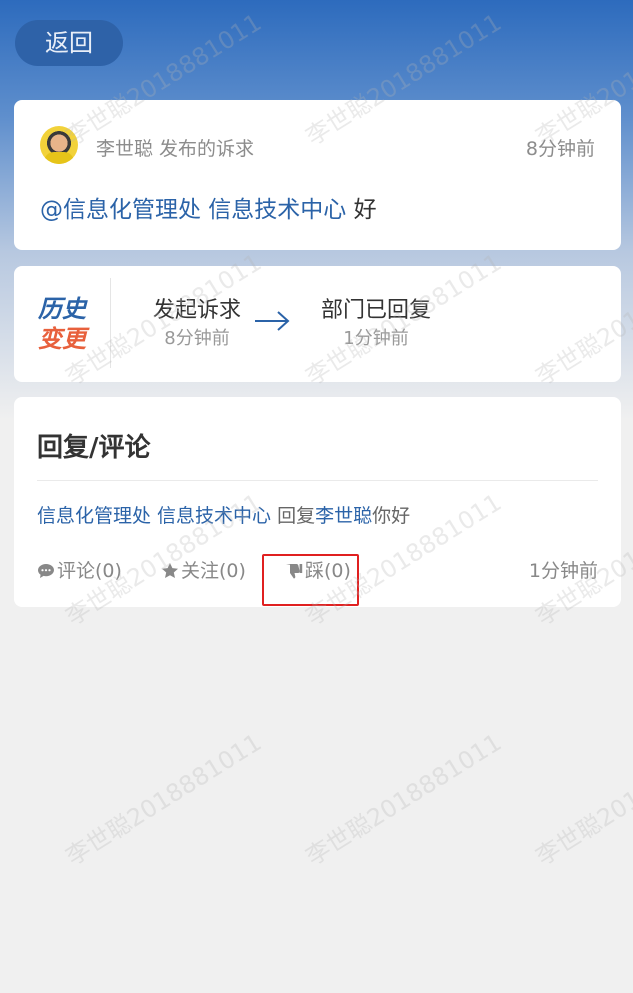  Describe the element at coordinates (193, 210) in the screenshot. I see `post-mention-link: @信息化管理处 信息技术中心` at that location.